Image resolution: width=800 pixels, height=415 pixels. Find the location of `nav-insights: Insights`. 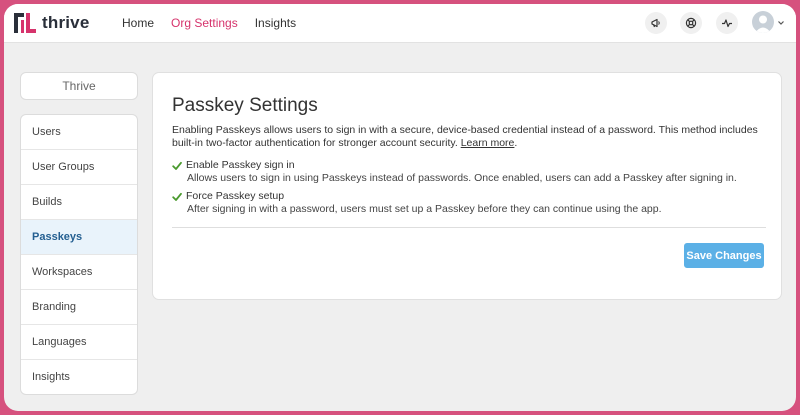

nav-insights: Insights is located at coordinates (275, 23).